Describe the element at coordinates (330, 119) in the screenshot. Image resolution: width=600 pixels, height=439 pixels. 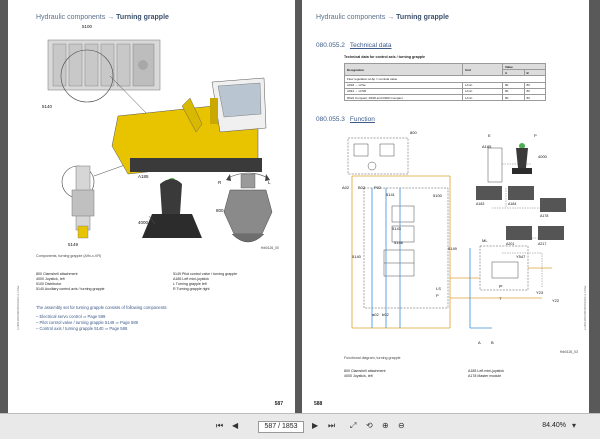
I see `section-number: 080.055.3` at that location.